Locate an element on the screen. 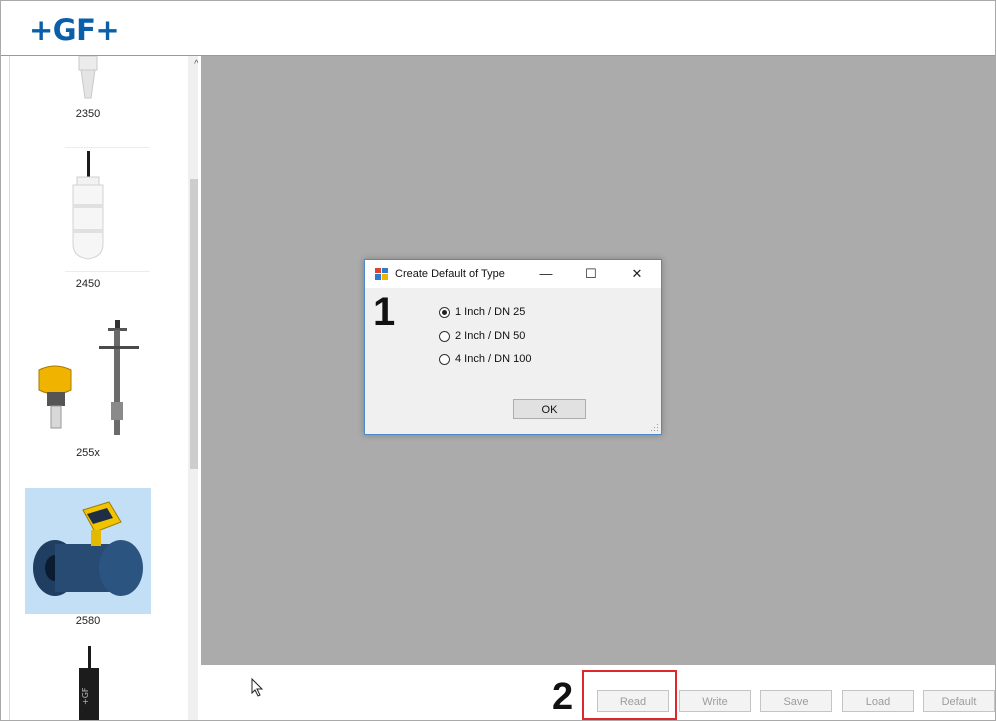 This screenshot has width=996, height=721. step-marker-1: 1 is located at coordinates (384, 312).